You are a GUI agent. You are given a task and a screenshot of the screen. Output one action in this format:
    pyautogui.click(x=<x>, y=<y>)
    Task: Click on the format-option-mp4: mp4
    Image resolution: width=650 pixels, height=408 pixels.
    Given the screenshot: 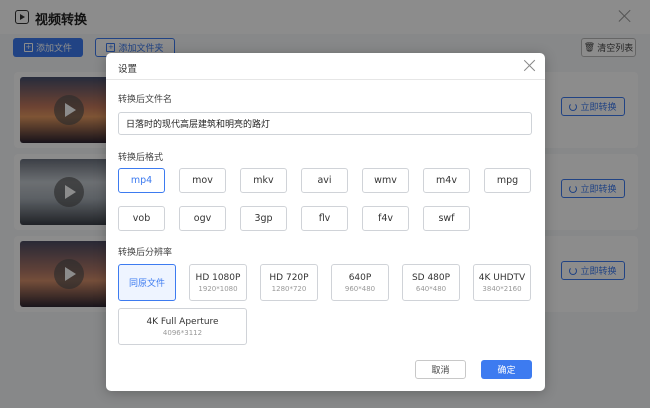 What is the action you would take?
    pyautogui.click(x=141, y=180)
    